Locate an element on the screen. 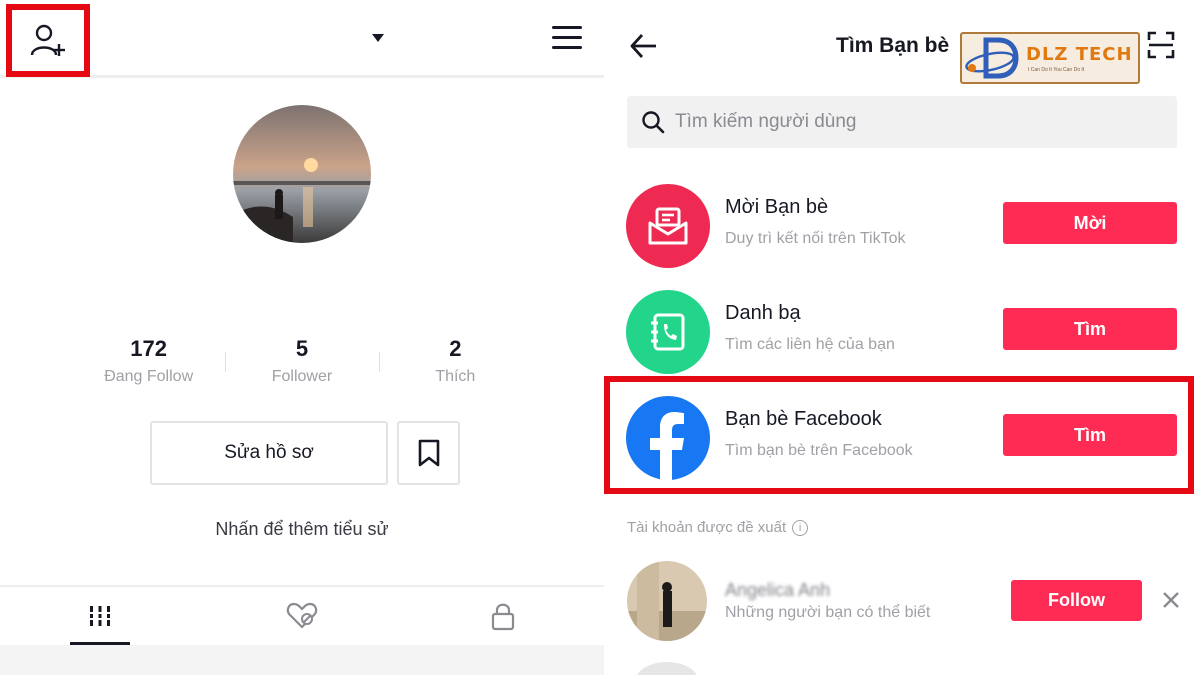 The width and height of the screenshot is (1200, 675). stat-value: 172 is located at coordinates (149, 348).